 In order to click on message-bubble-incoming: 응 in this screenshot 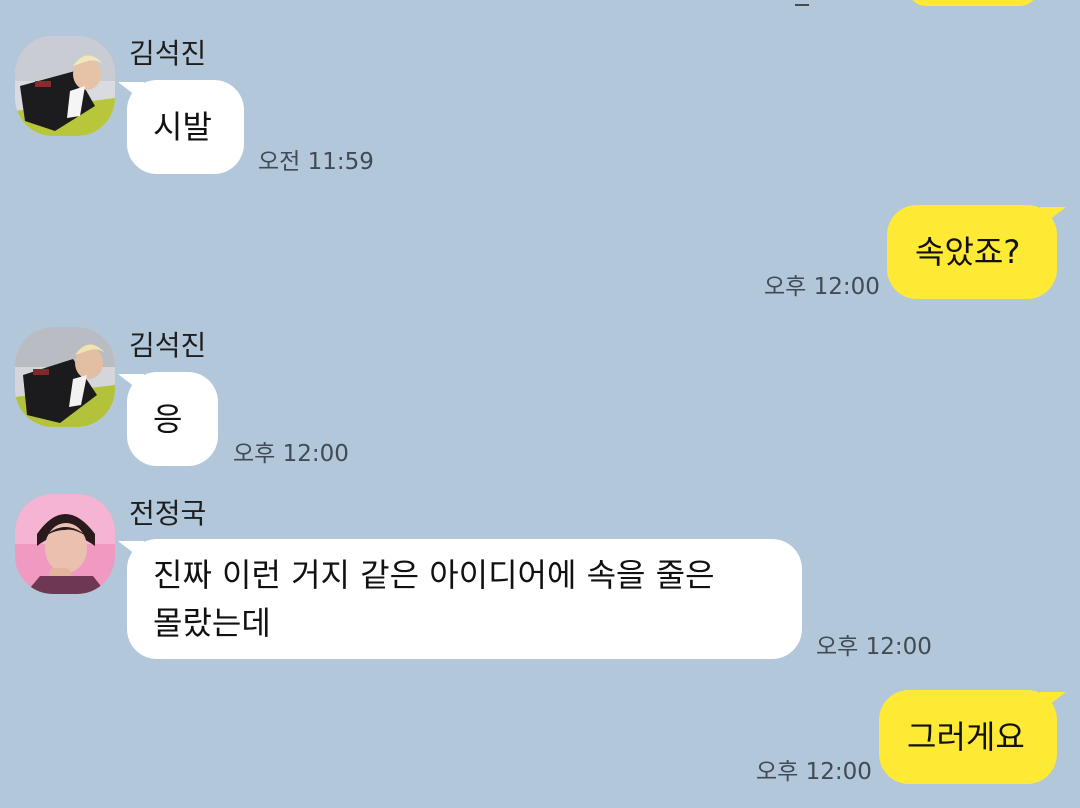, I will do `click(168, 419)`.